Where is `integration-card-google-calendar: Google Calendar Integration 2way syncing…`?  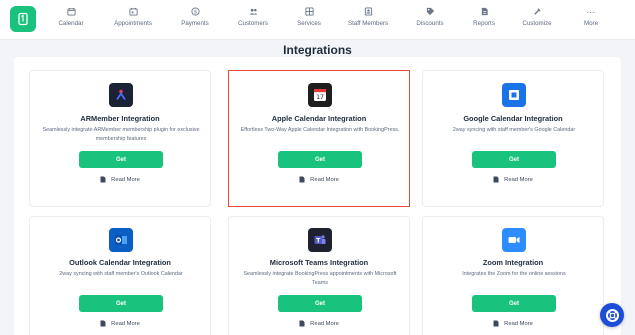
integration-card-google-calendar: Google Calendar Integration 2way syncing… is located at coordinates (513, 138).